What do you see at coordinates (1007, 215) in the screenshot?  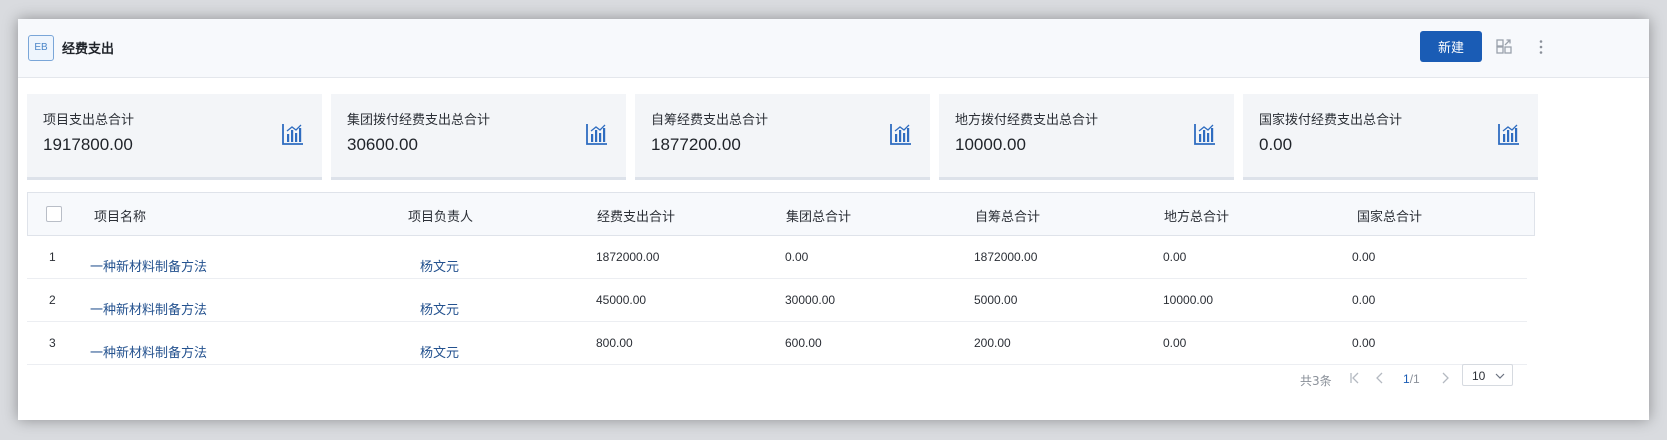 I see `column-header-self: 自筹总合计` at bounding box center [1007, 215].